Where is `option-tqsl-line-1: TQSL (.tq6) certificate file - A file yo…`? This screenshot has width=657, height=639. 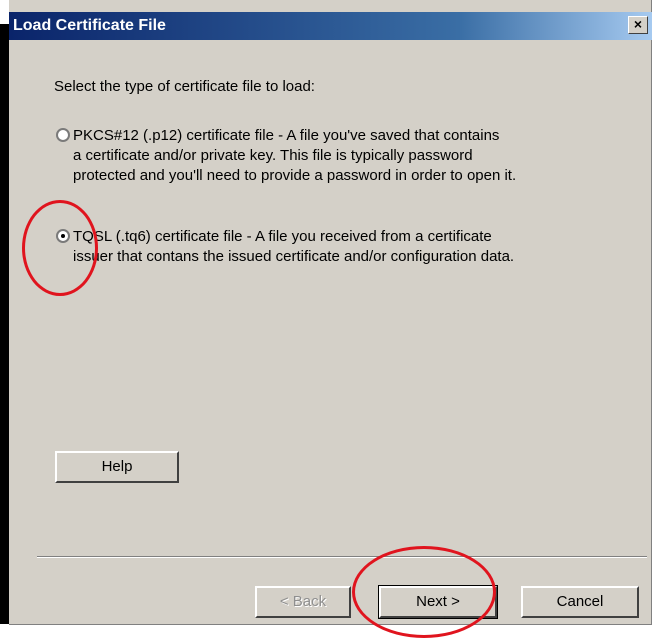
option-tqsl-line-1: TQSL (.tq6) certificate file - A file yo… is located at coordinates (282, 236).